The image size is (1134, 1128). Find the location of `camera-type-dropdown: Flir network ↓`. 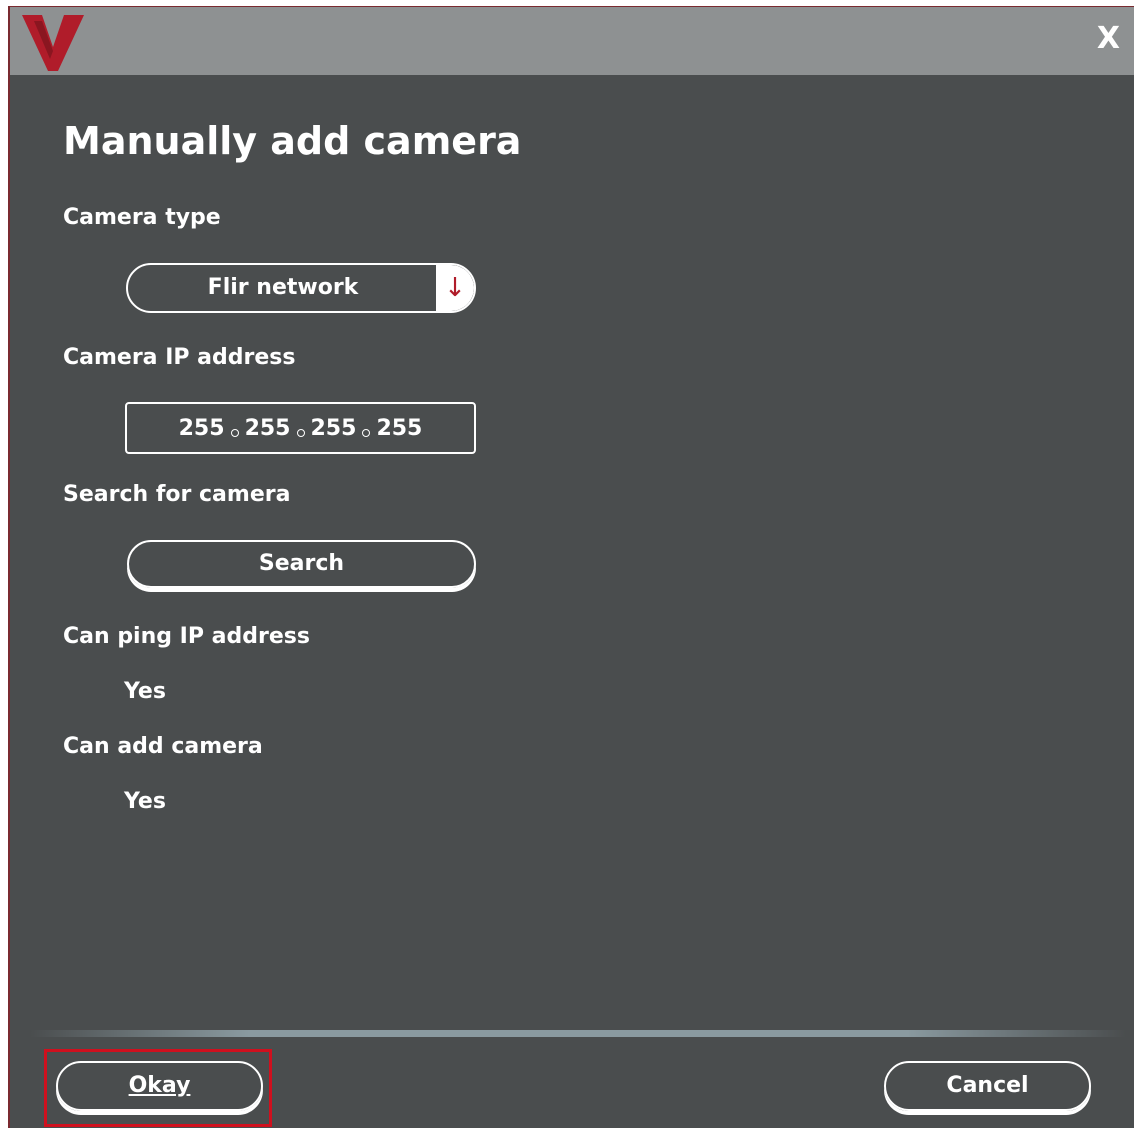

camera-type-dropdown: Flir network ↓ is located at coordinates (301, 288).